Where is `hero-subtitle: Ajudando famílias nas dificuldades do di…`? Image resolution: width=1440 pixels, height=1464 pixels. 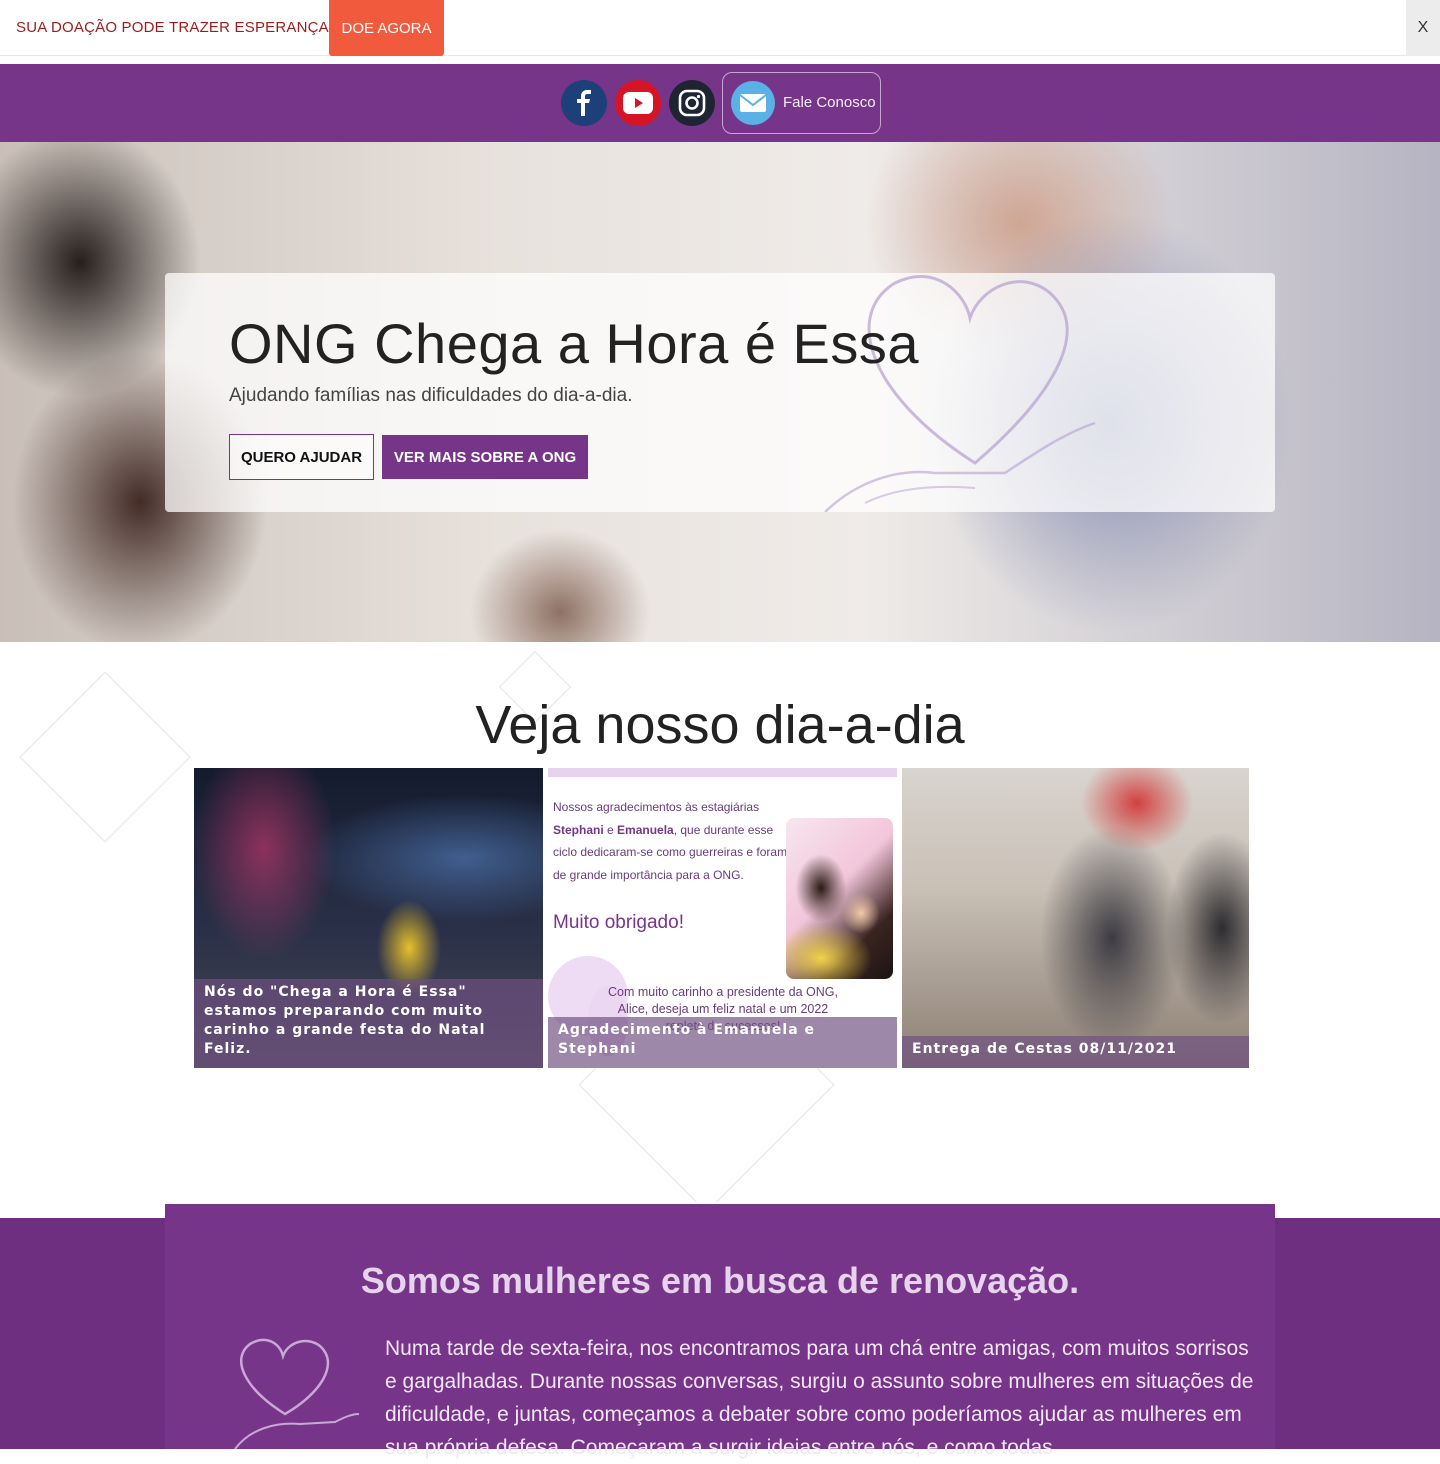
hero-subtitle: Ajudando famílias nas dificuldades do di… is located at coordinates (431, 395).